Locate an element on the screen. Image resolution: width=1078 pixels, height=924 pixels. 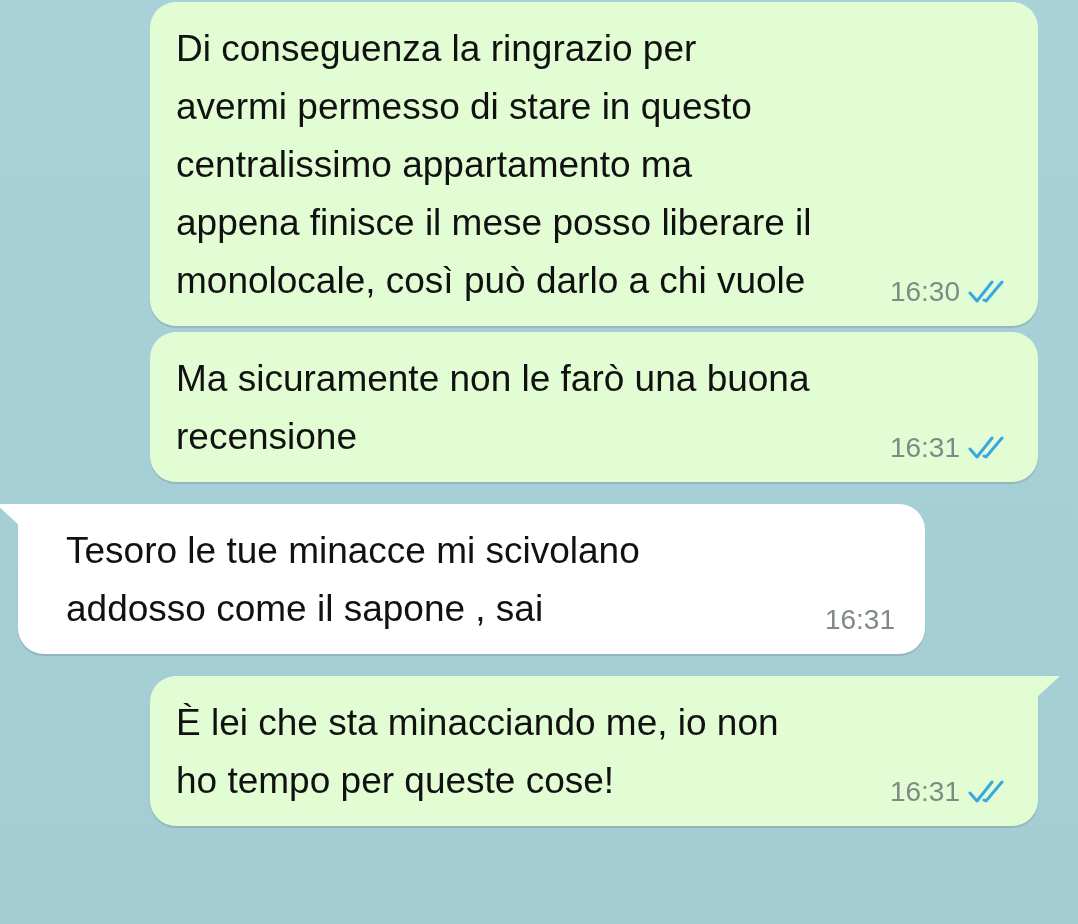
message-text: avermi permesso di stare in questo is located at coordinates (464, 107).